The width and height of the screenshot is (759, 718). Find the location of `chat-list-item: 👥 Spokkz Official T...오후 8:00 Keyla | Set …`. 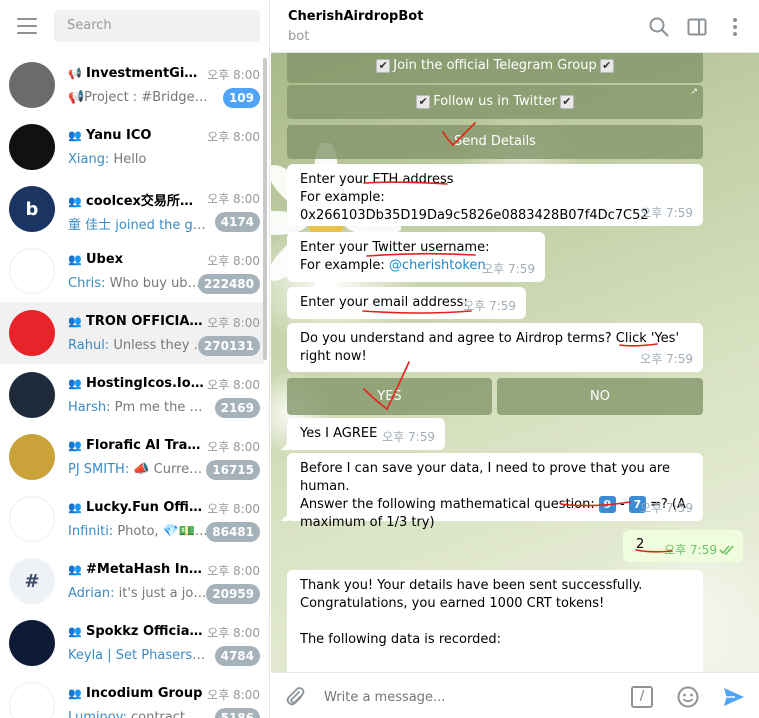

chat-list-item: 👥 Spokkz Official T...오후 8:00 Keyla | Set … is located at coordinates (132, 643).